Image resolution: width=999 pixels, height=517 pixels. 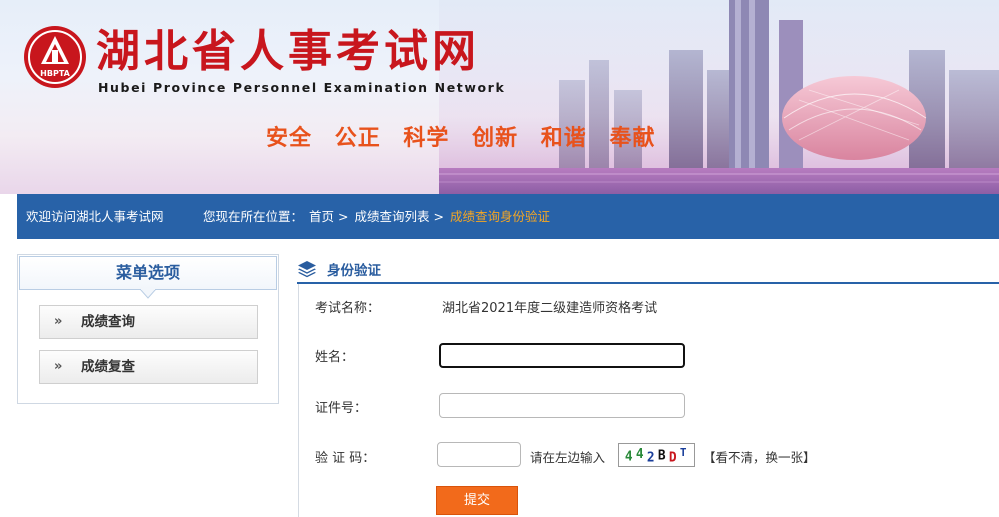 What do you see at coordinates (288, 51) in the screenshot?
I see `site-title: 湖北省人事考试网` at bounding box center [288, 51].